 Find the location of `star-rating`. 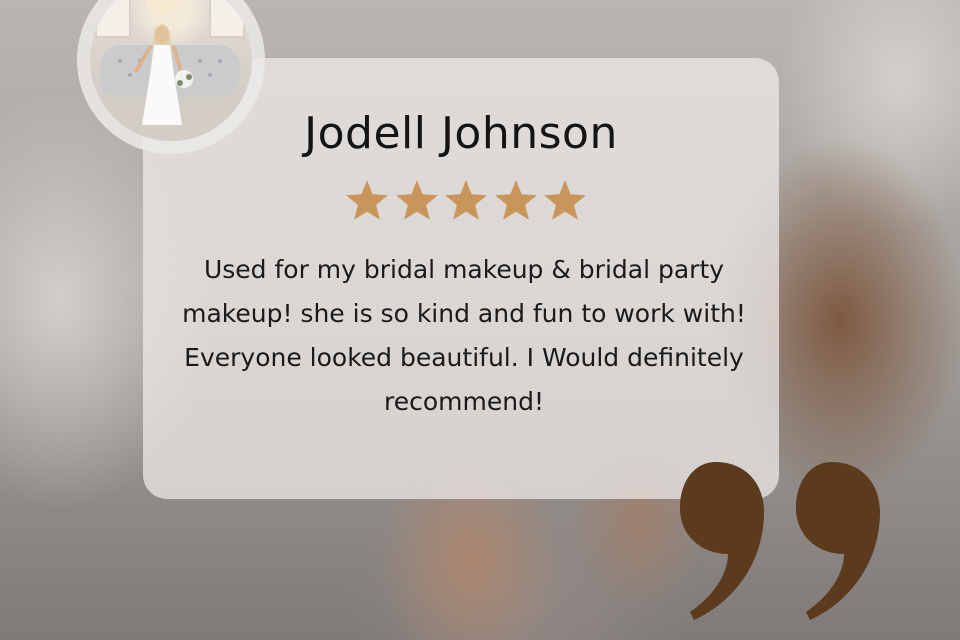

star-rating is located at coordinates (466, 201).